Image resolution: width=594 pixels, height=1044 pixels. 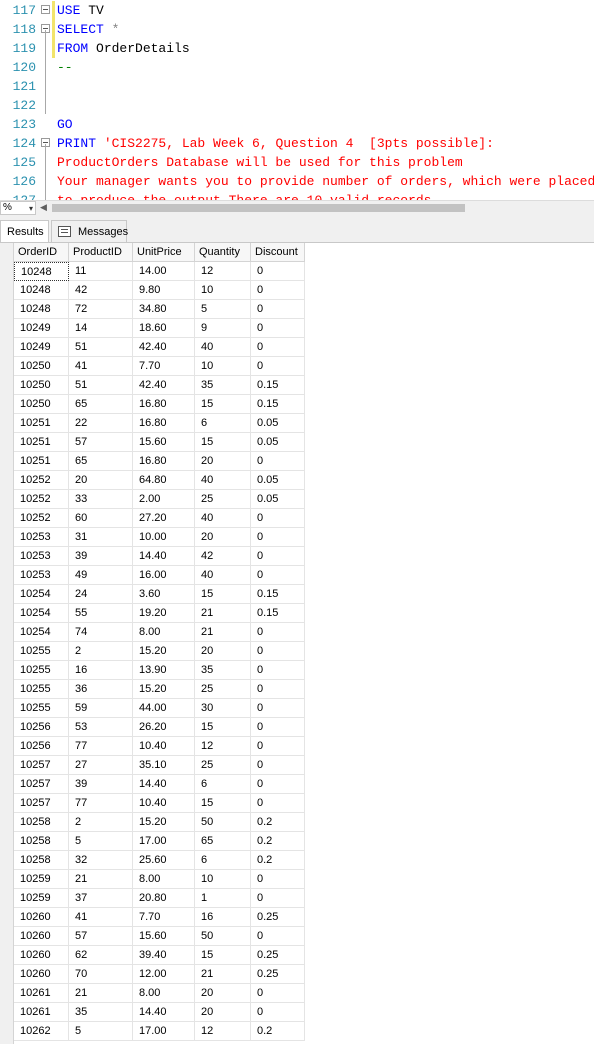 I want to click on cell-unit-price: 10.40, so click(x=164, y=746).